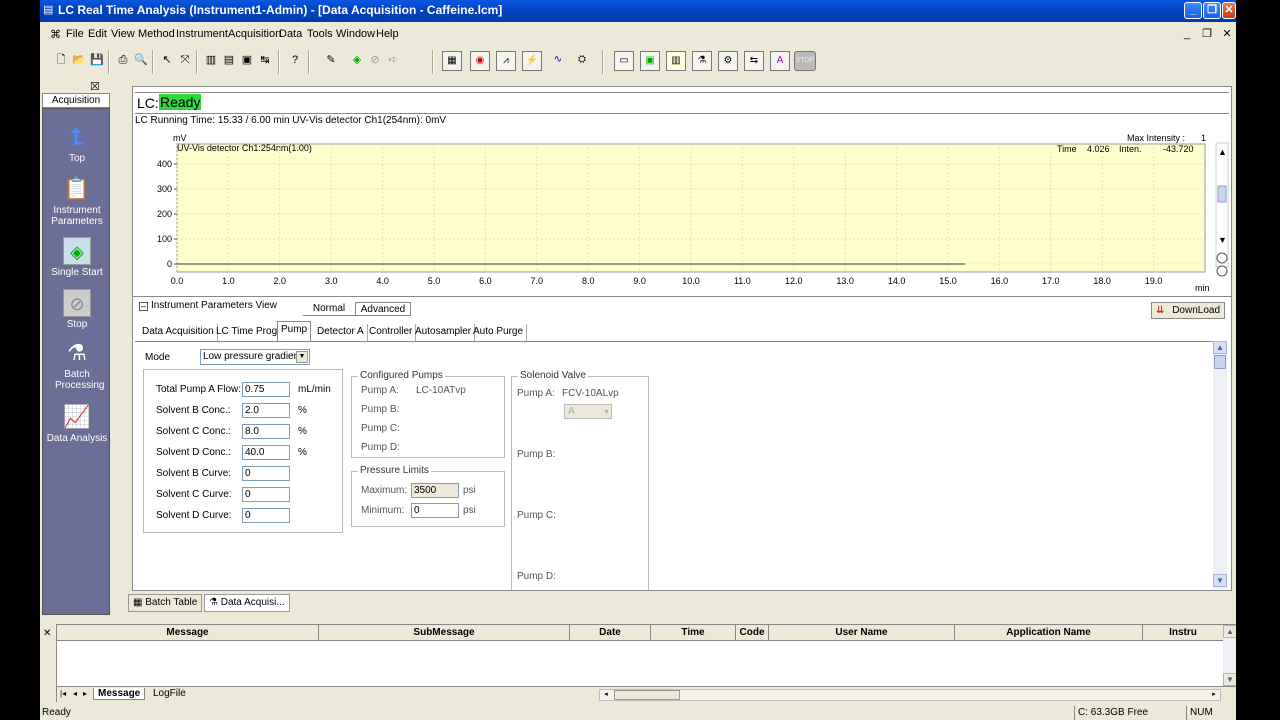 This screenshot has height=720, width=1280. Describe the element at coordinates (165, 603) in the screenshot. I see `tab-batch-table: ▦ Batch Table` at that location.